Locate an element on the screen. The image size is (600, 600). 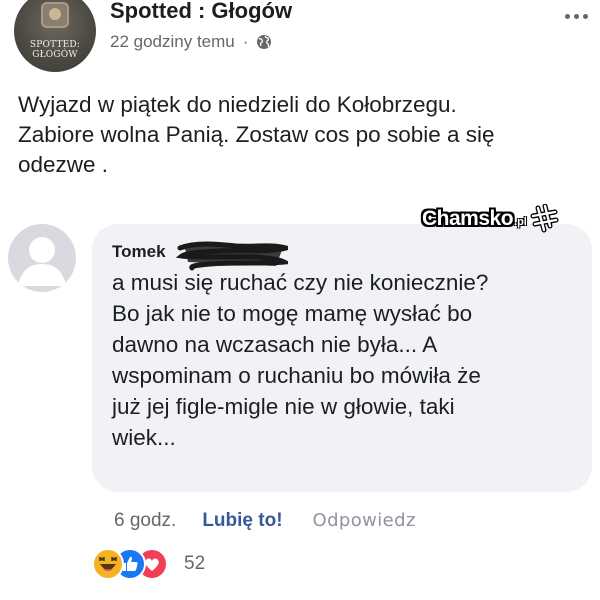
watermark-suffix: .pl is located at coordinates (520, 222).